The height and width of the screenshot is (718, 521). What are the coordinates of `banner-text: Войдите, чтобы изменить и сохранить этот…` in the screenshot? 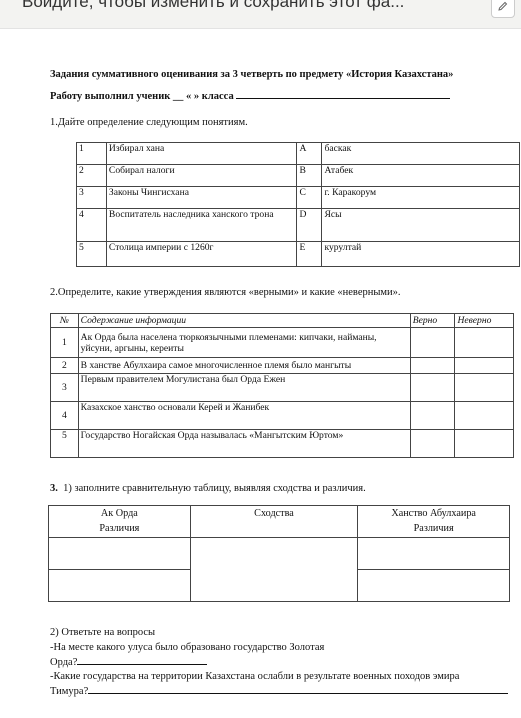 It's located at (213, 5).